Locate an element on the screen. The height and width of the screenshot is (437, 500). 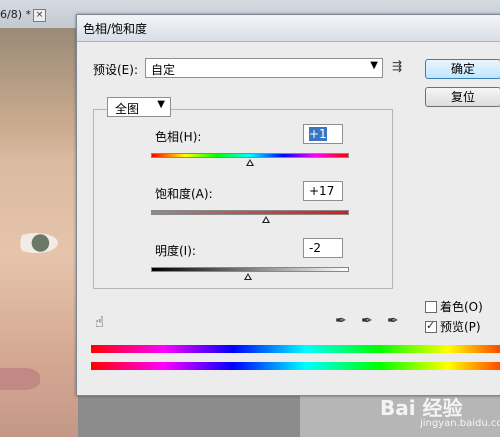
ok-button: 确定 is located at coordinates (462, 69).